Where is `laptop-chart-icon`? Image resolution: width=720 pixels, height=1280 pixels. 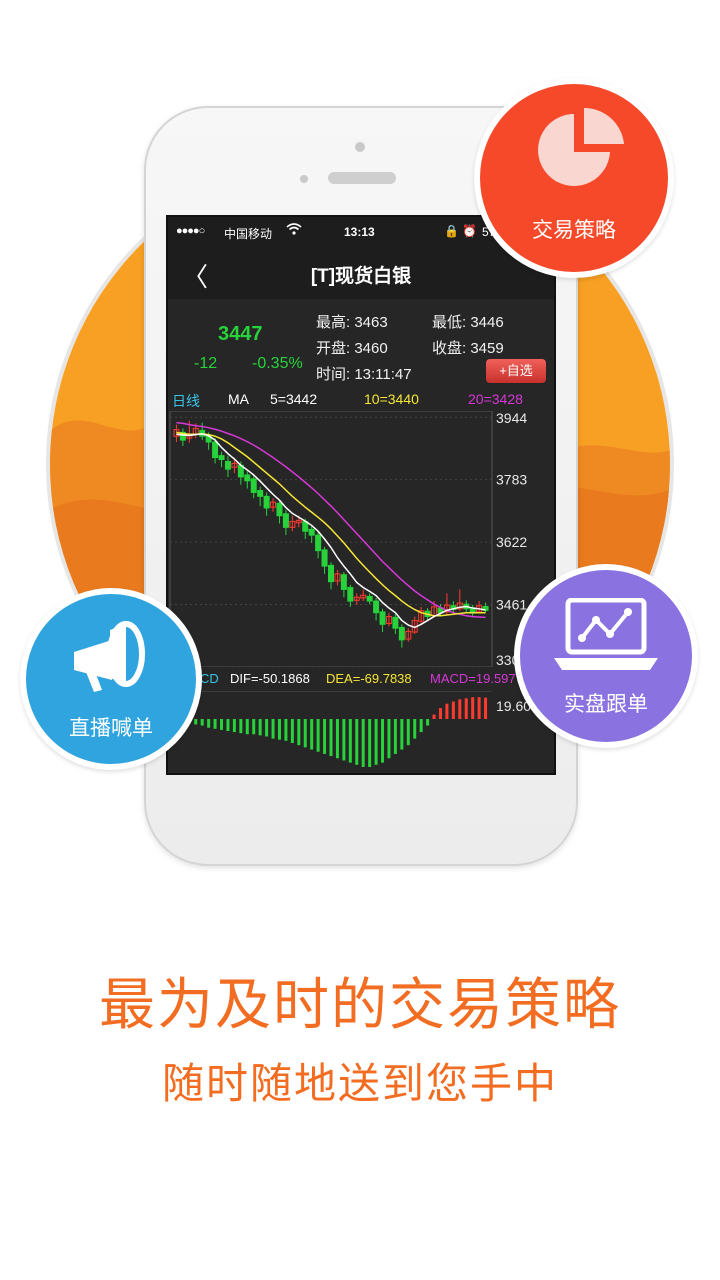 laptop-chart-icon is located at coordinates (606, 634).